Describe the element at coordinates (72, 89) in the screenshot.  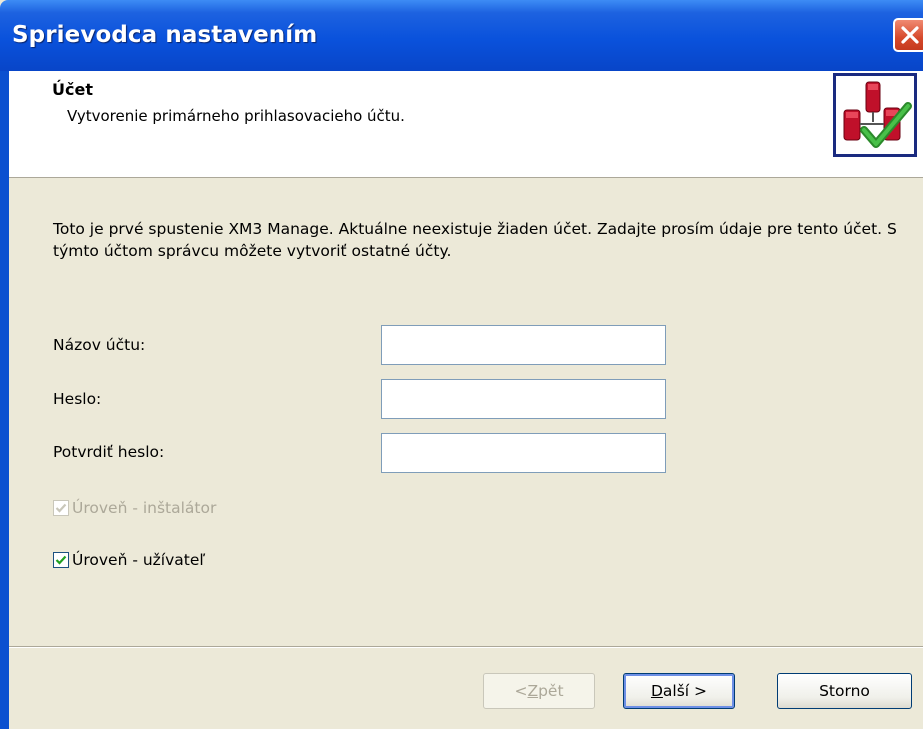
I see `page-title: Účet` at that location.